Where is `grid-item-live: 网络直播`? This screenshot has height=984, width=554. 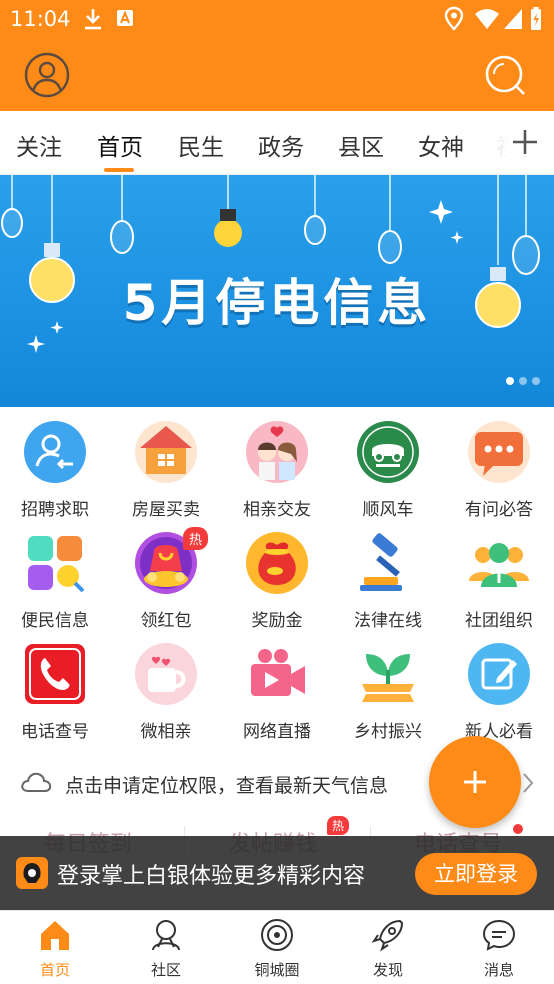 grid-item-live: 网络直播 is located at coordinates (277, 697).